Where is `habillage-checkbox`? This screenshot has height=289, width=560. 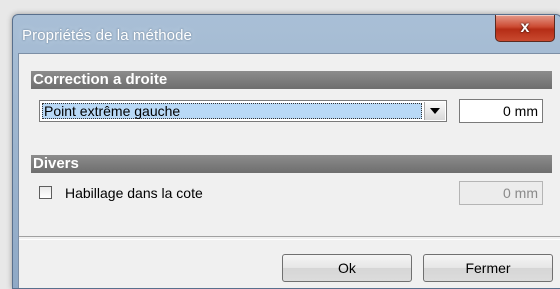 habillage-checkbox is located at coordinates (45, 192).